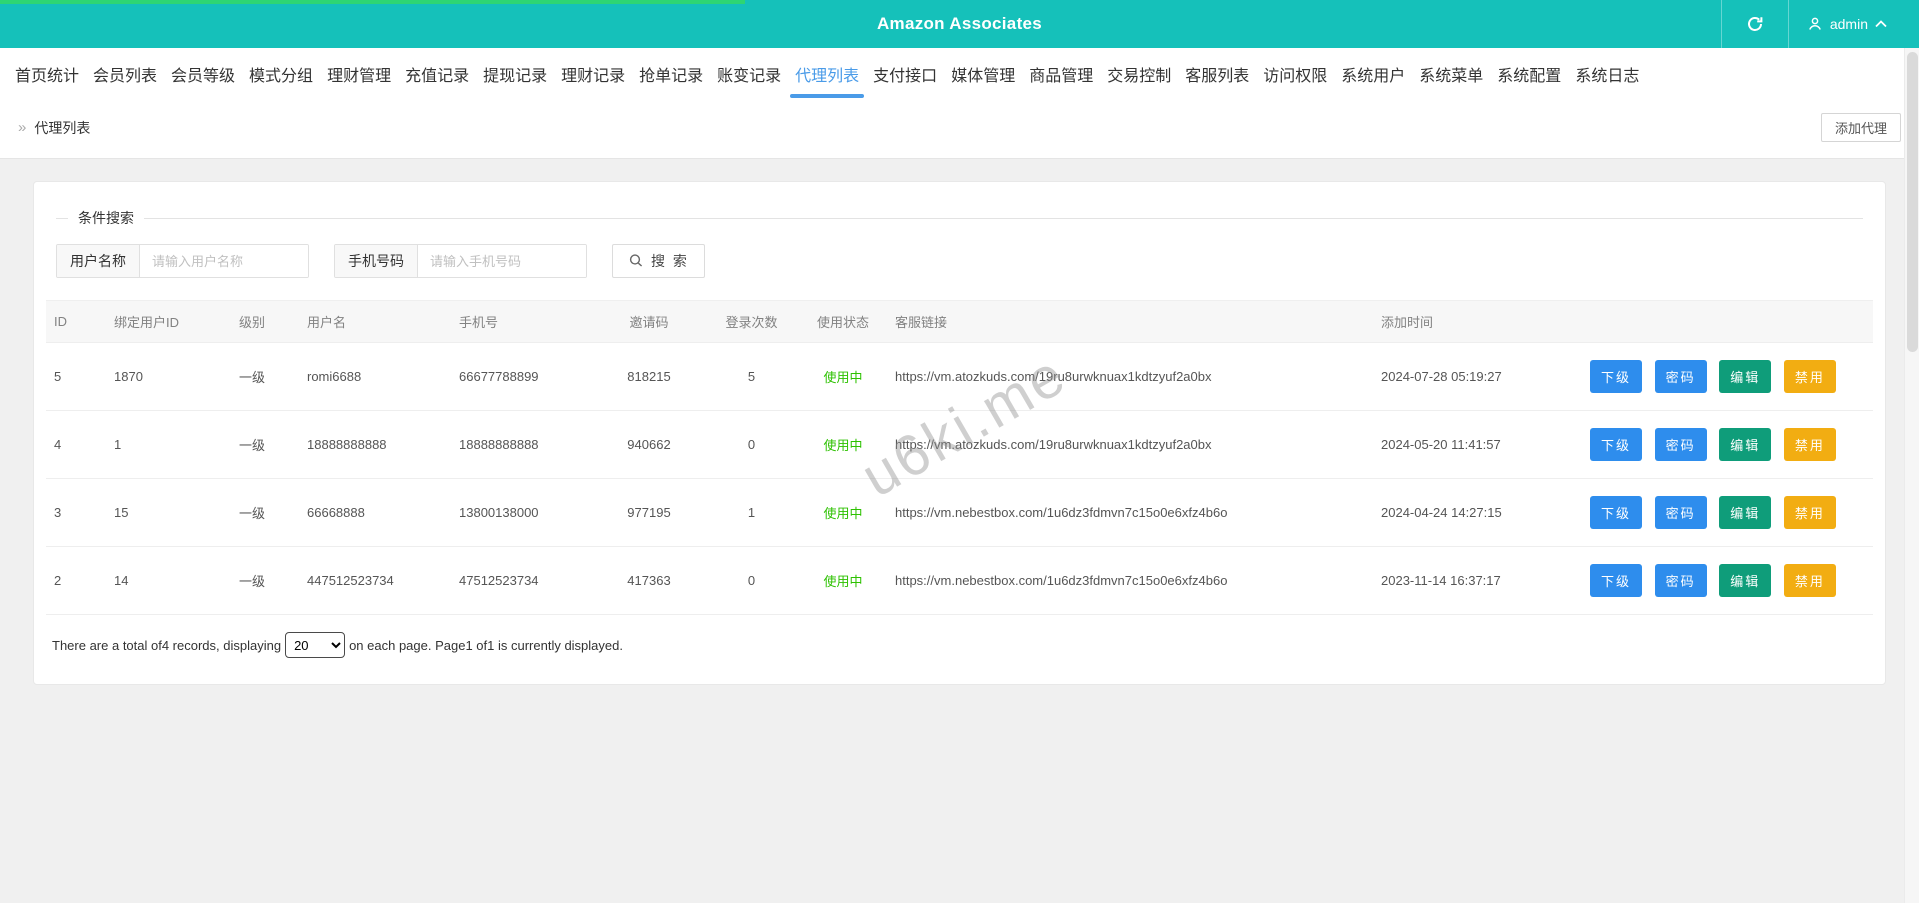  I want to click on cell-bind_user_id: 1, so click(168, 444).